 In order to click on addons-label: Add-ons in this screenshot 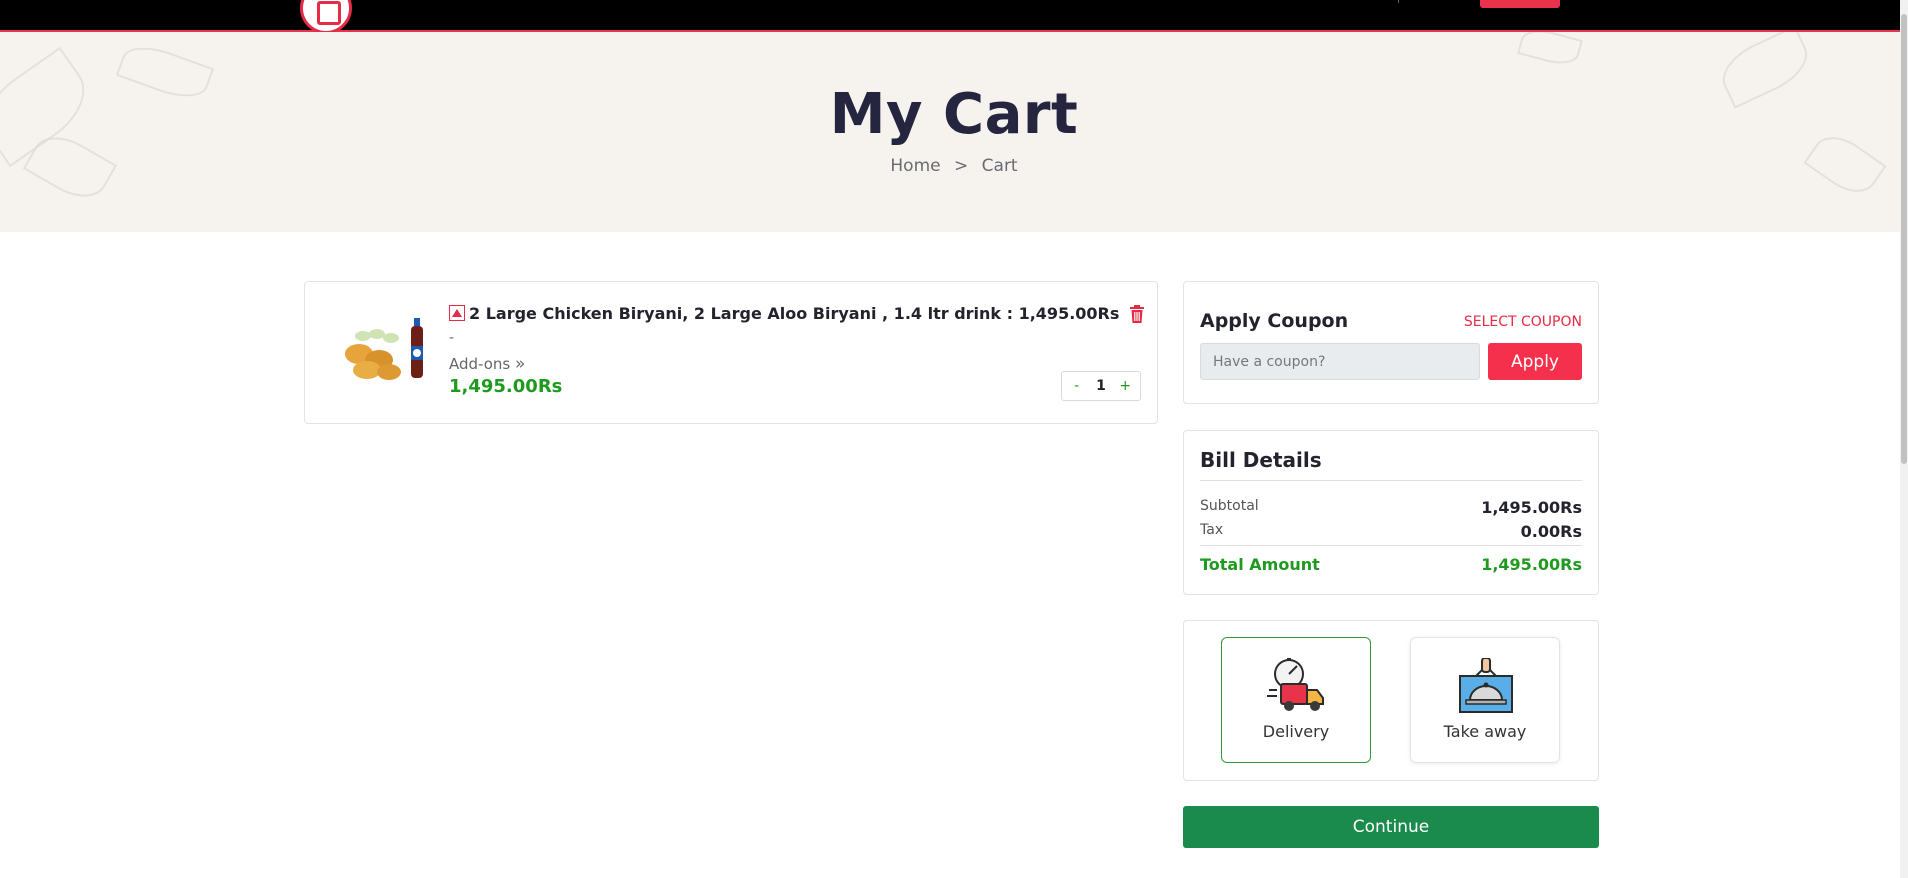, I will do `click(480, 364)`.